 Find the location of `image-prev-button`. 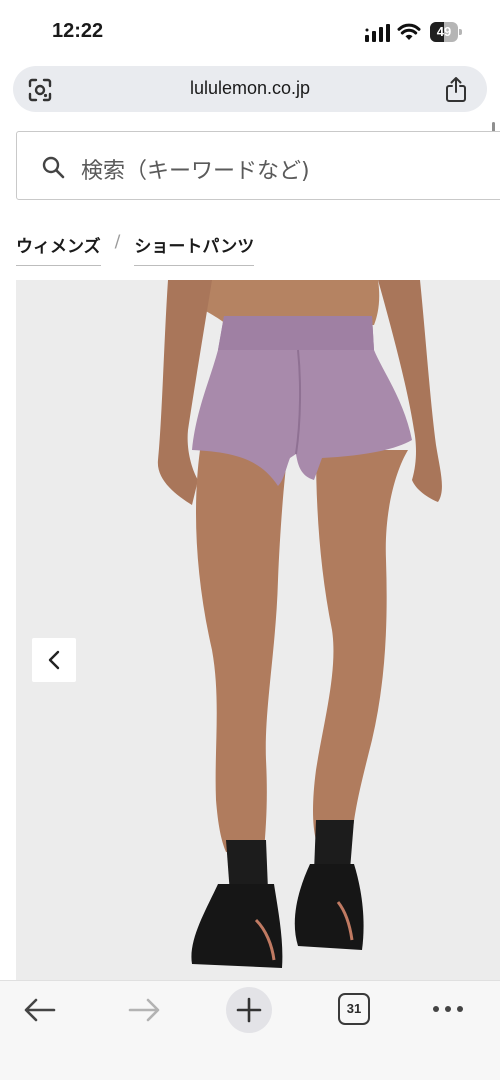

image-prev-button is located at coordinates (54, 660).